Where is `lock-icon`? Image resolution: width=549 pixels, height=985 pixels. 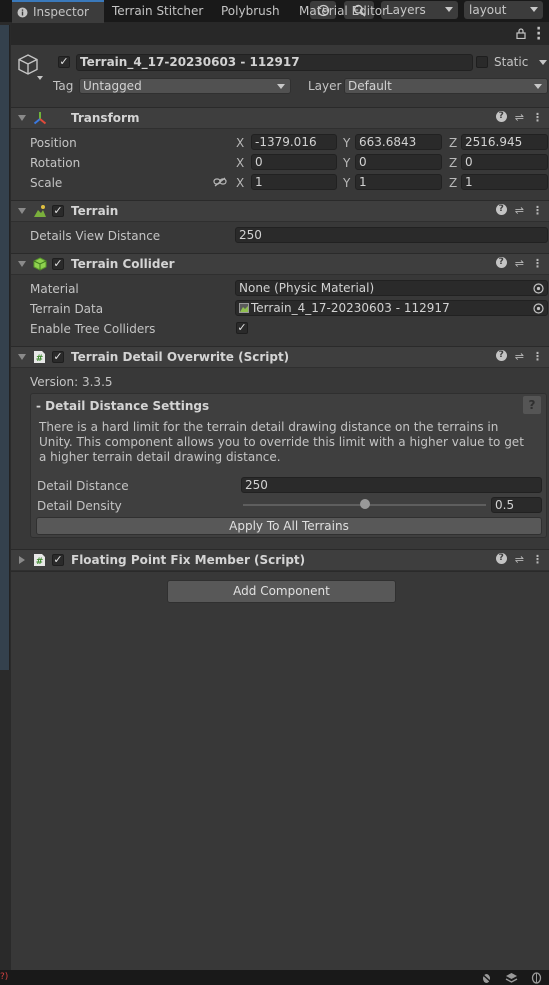 lock-icon is located at coordinates (521, 33).